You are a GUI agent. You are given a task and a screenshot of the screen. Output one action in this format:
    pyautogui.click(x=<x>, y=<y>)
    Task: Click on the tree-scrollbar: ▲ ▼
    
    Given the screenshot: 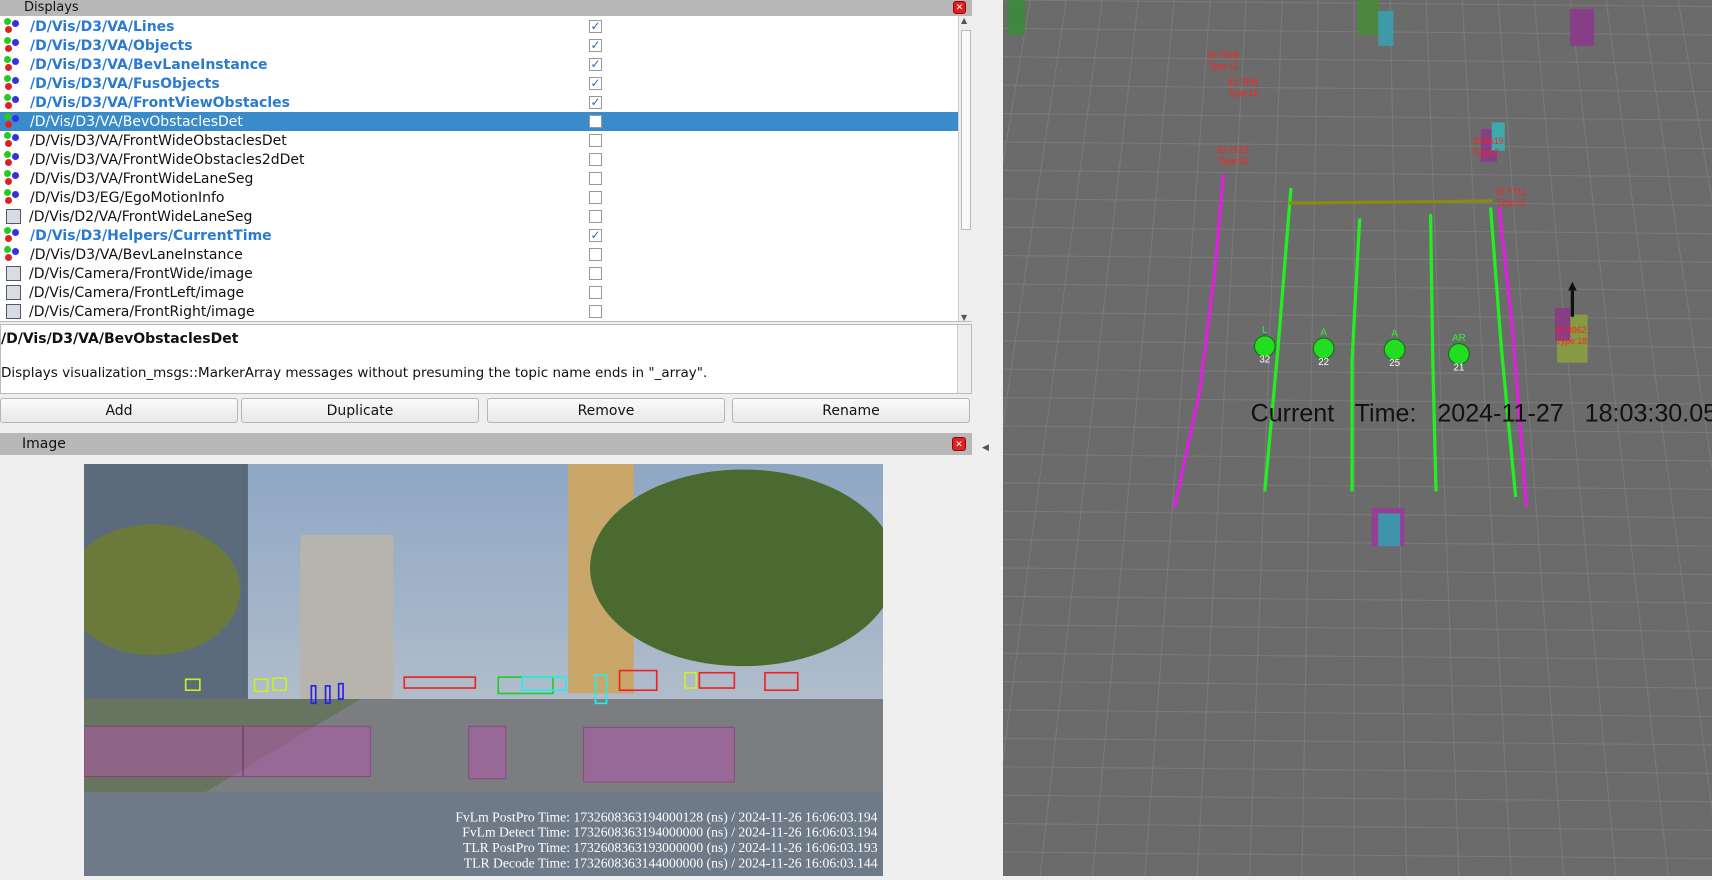 What is the action you would take?
    pyautogui.click(x=965, y=168)
    